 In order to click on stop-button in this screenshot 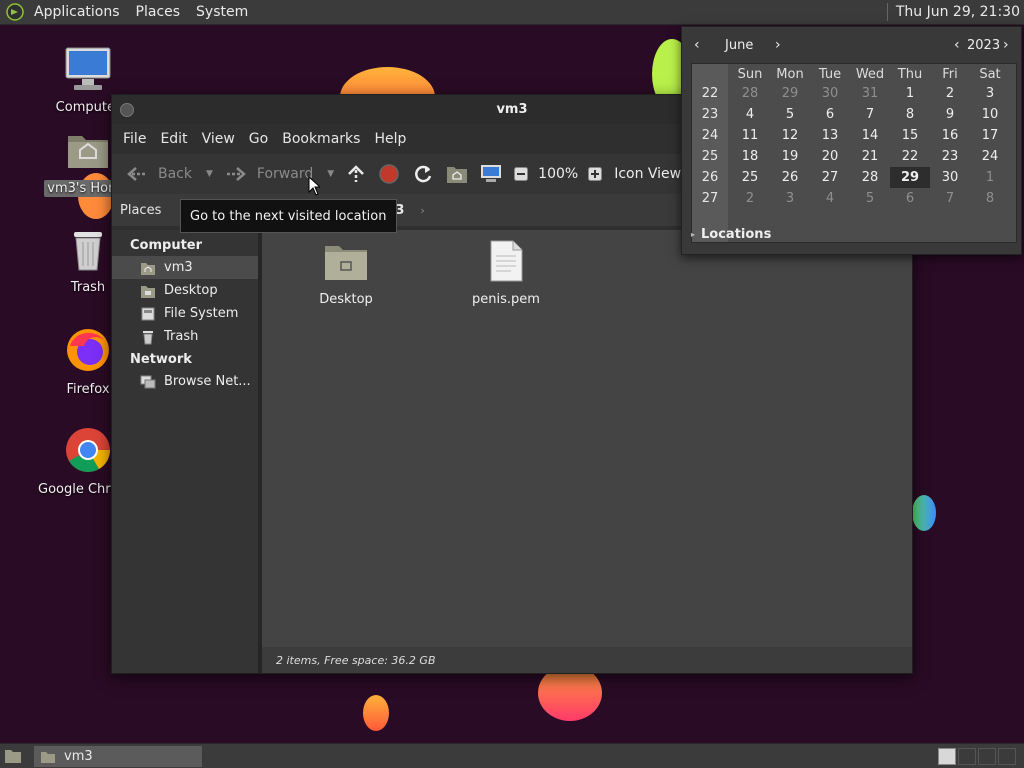, I will do `click(389, 174)`.